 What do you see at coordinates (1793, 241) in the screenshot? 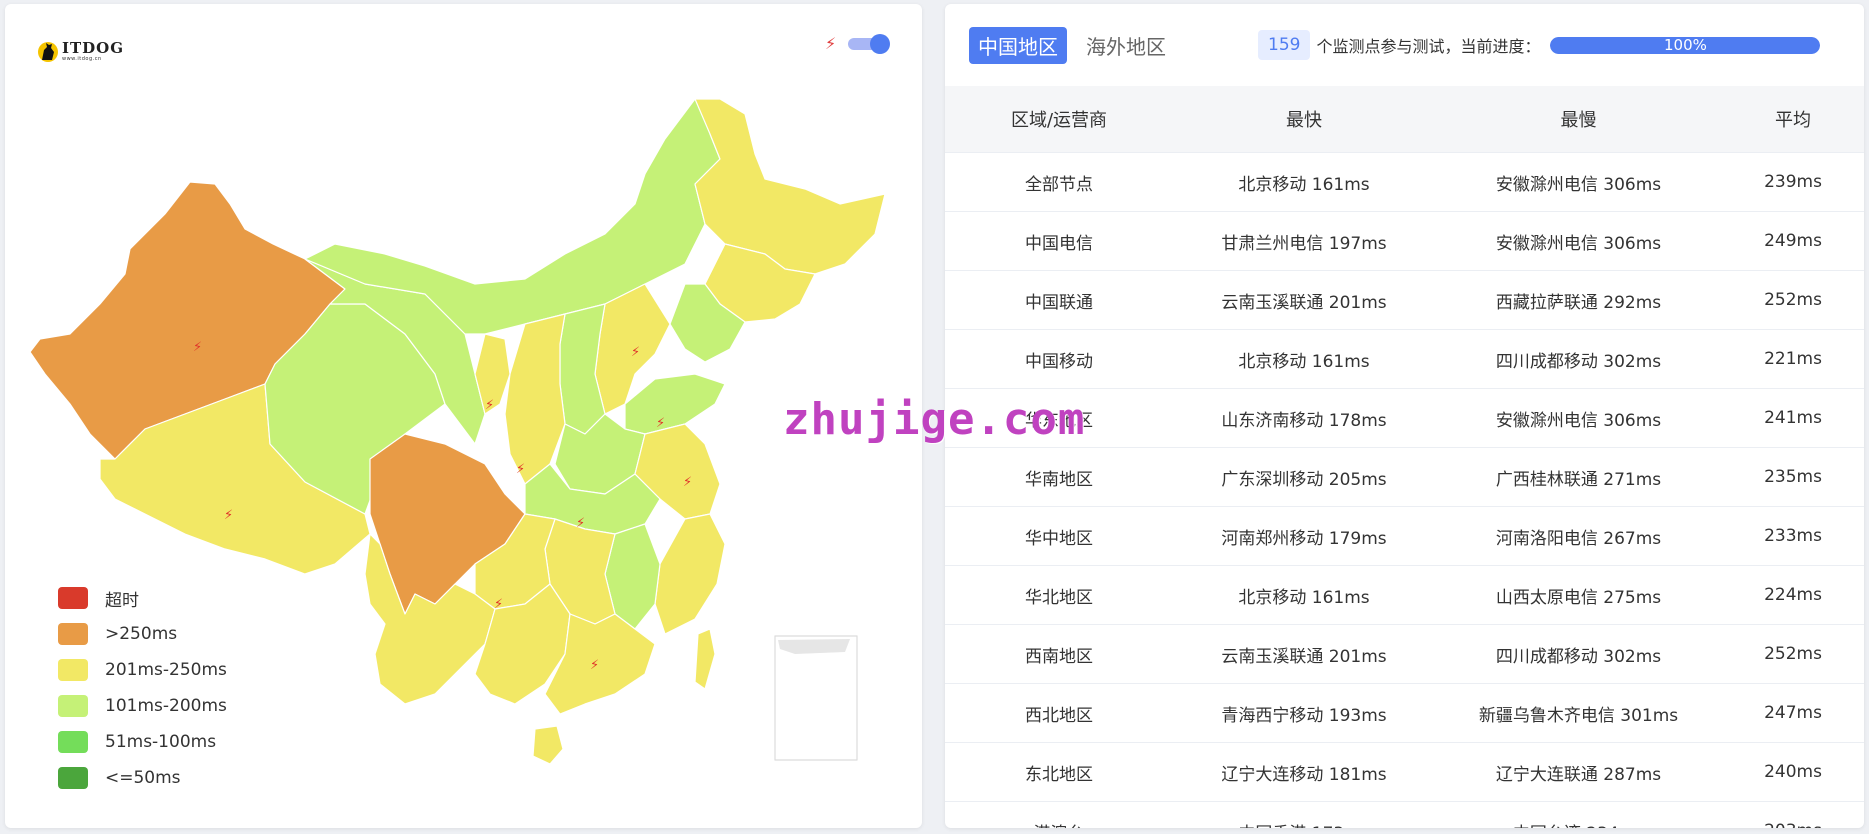
I see `cell-average: 249ms` at bounding box center [1793, 241].